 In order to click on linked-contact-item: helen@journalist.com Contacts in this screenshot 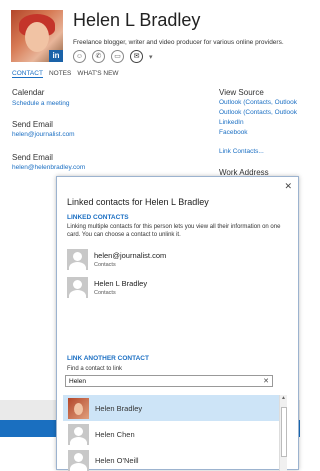, I will do `click(116, 259)`.